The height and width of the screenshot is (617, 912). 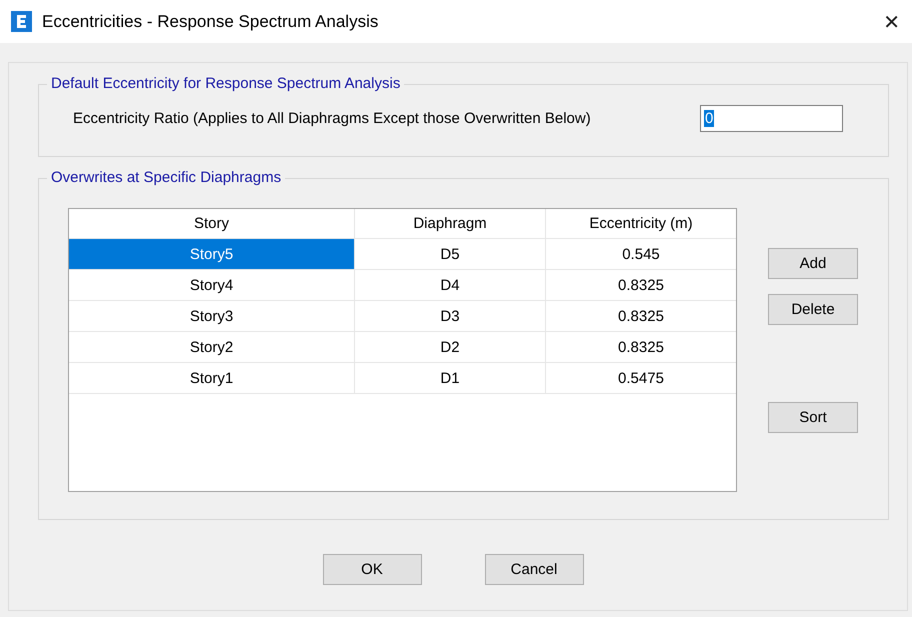 What do you see at coordinates (641, 378) in the screenshot?
I see `table-cell: 0.5475` at bounding box center [641, 378].